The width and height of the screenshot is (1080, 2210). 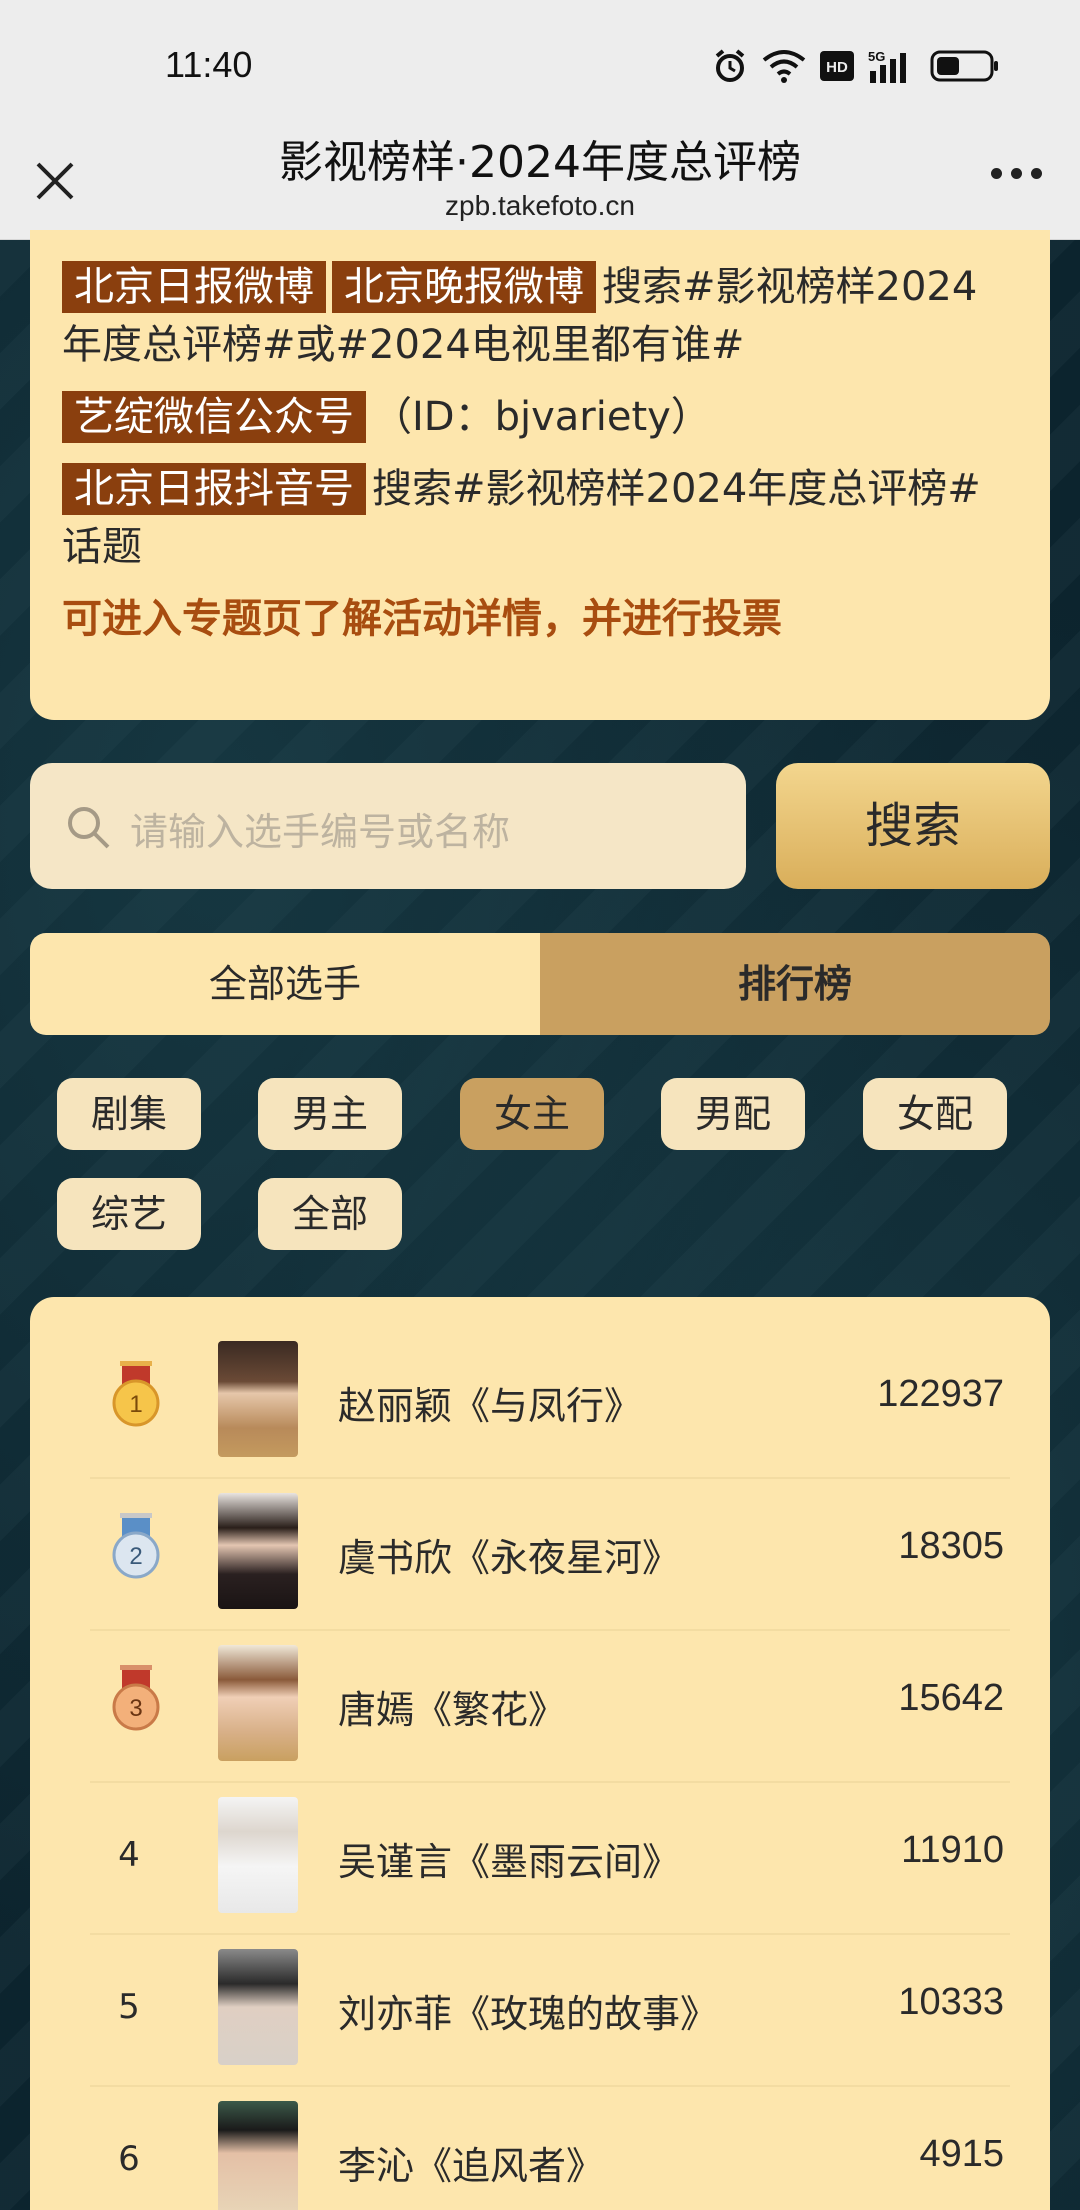 I want to click on signal-5g-icon: 5G, so click(x=887, y=66).